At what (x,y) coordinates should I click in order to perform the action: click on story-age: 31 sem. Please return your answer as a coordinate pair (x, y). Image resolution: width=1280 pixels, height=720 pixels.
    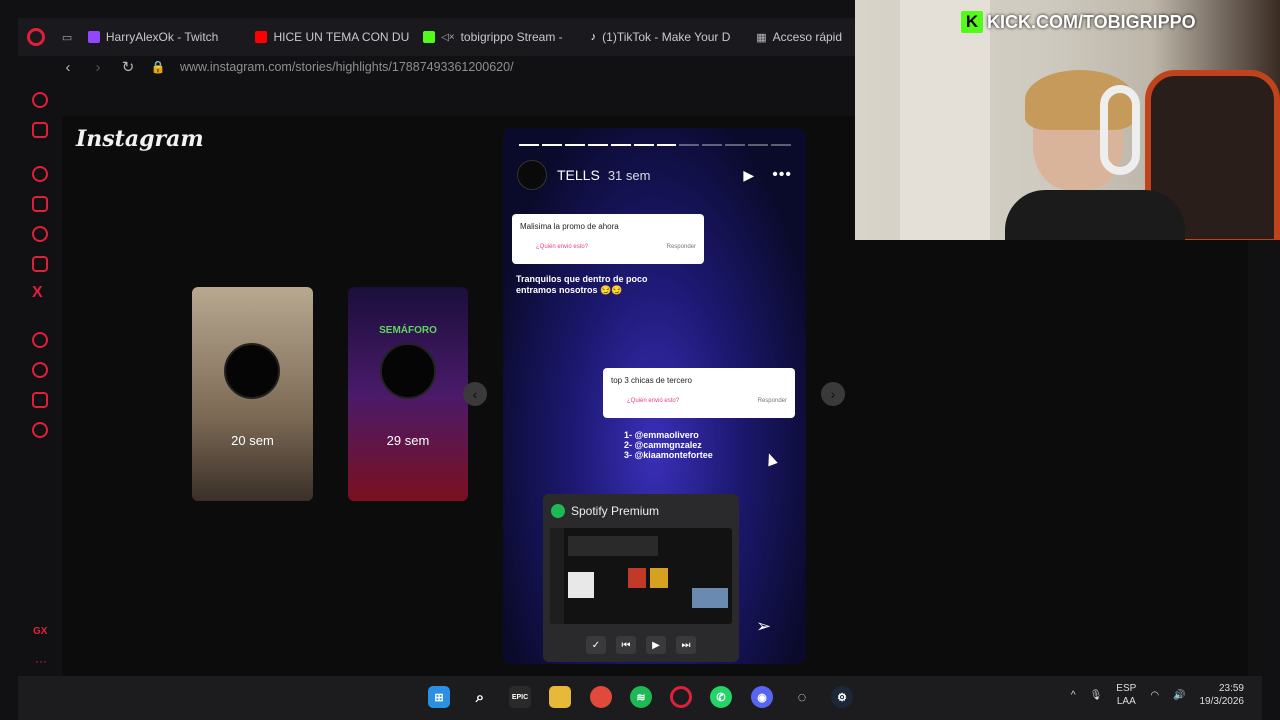
    Looking at the image, I should click on (629, 175).